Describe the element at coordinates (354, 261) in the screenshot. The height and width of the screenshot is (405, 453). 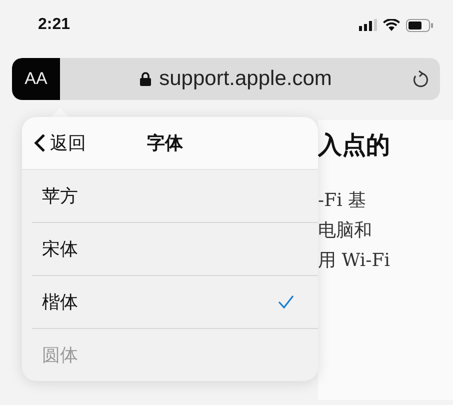
I see `article-text: 用 Wi-Fi` at that location.